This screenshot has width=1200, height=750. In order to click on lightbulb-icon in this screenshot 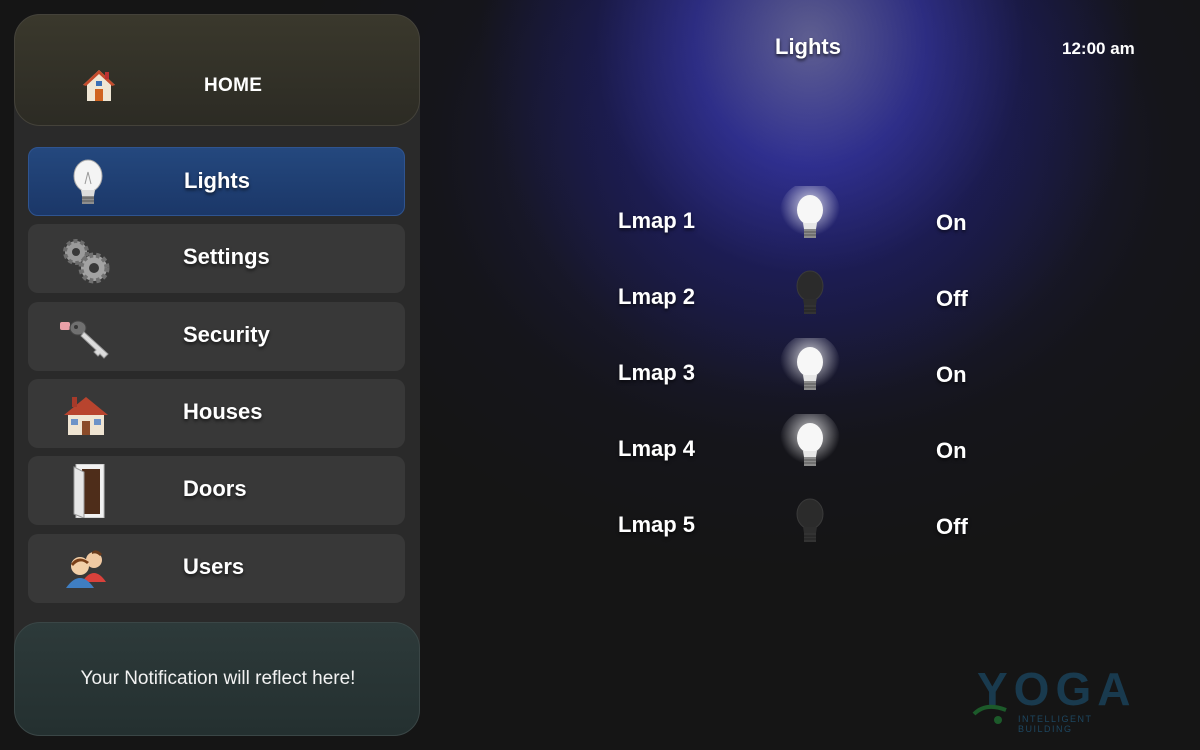, I will do `click(88, 181)`.